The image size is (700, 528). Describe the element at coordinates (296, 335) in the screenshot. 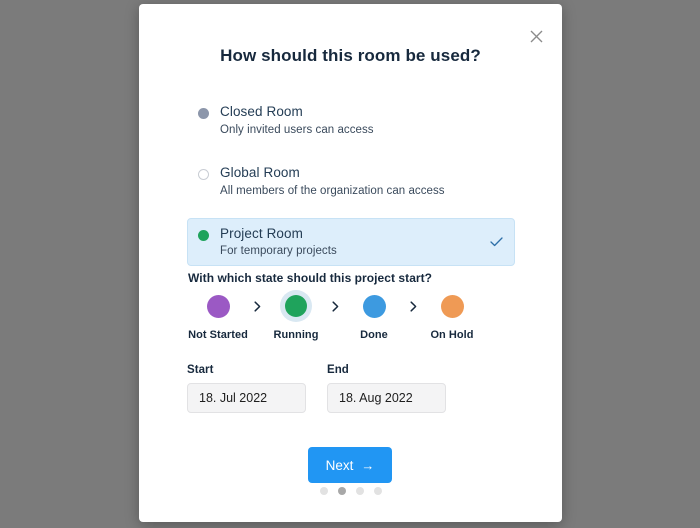

I see `state-option-label: Running` at that location.